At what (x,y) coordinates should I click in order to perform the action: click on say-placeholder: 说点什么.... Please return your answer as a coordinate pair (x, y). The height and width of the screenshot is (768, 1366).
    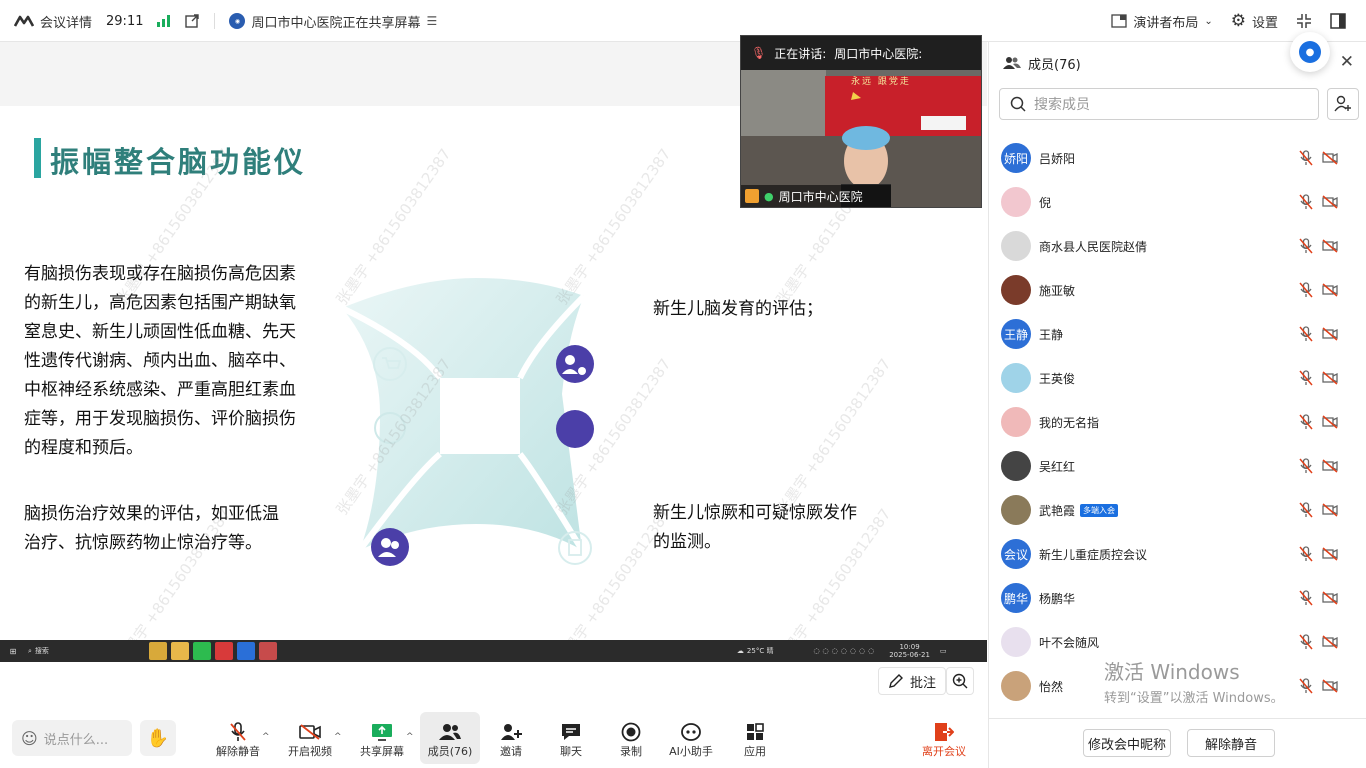
    Looking at the image, I should click on (76, 740).